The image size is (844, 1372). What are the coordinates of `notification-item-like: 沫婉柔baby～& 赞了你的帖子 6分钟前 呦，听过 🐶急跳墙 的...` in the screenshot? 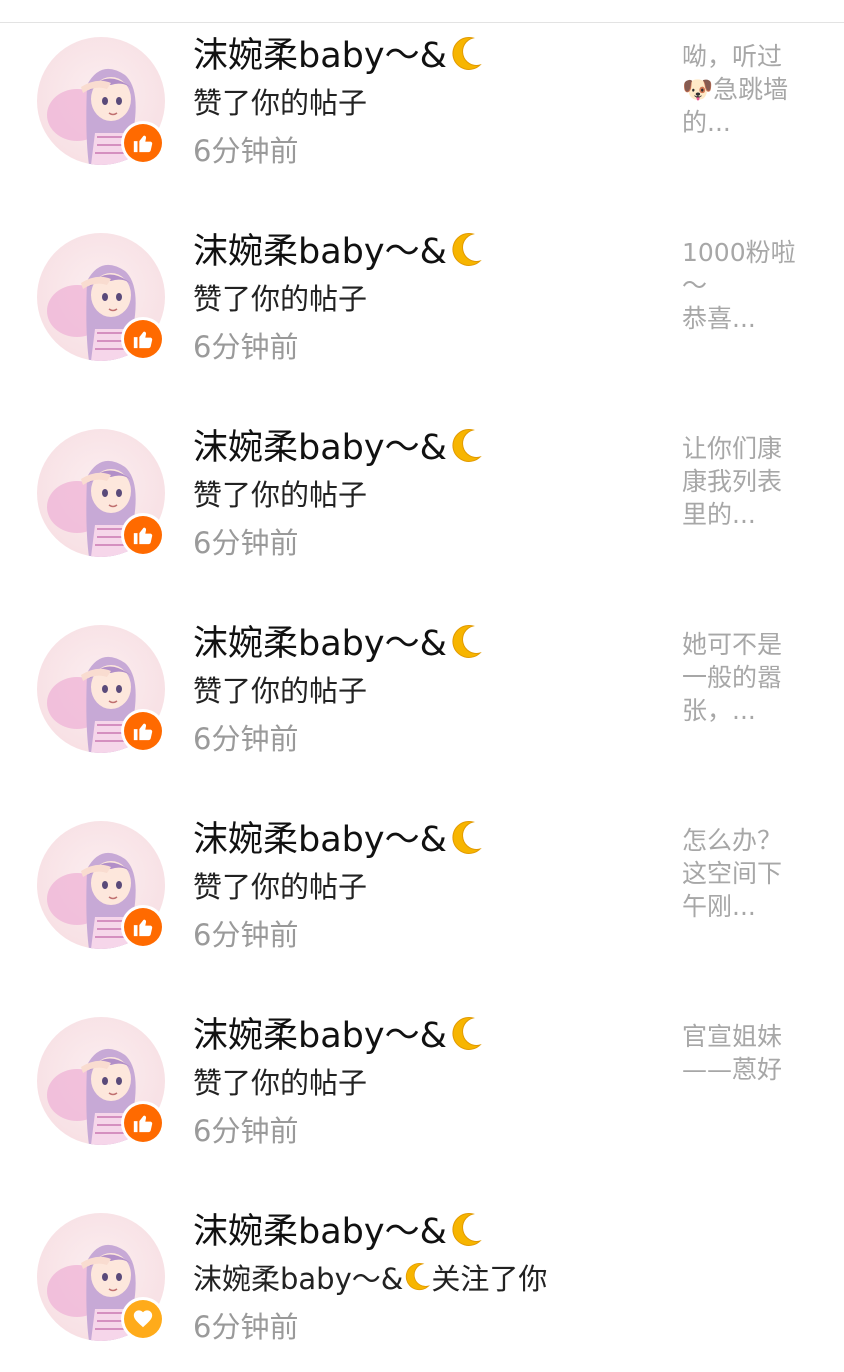 It's located at (422, 98).